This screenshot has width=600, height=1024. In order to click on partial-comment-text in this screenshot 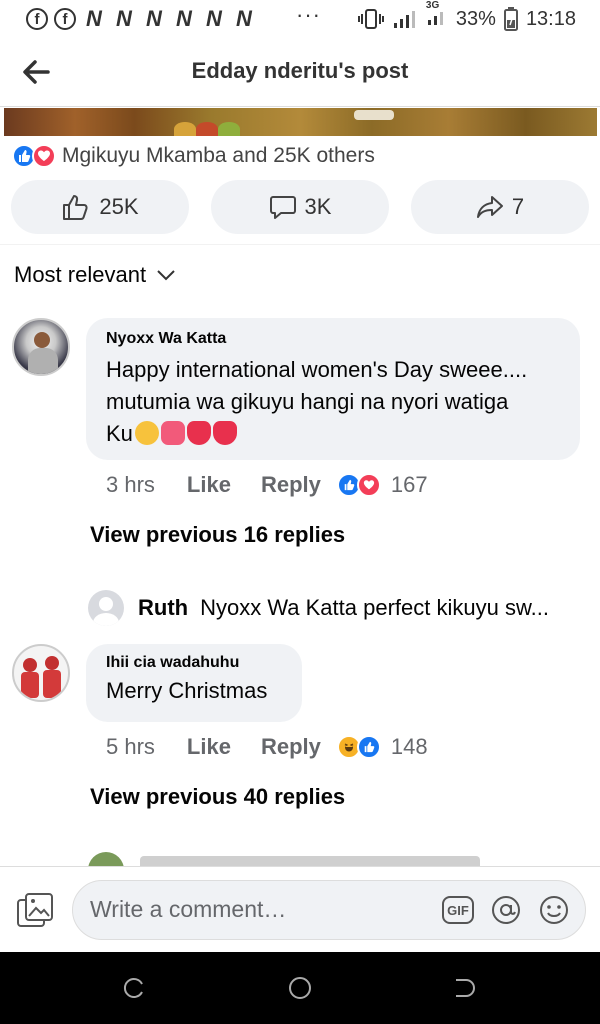, I will do `click(320, 861)`.